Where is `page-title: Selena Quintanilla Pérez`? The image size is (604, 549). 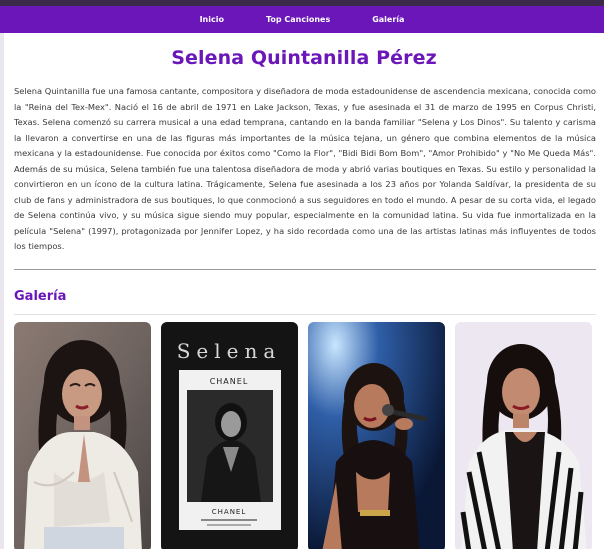
page-title: Selena Quintanilla Pérez is located at coordinates (304, 58).